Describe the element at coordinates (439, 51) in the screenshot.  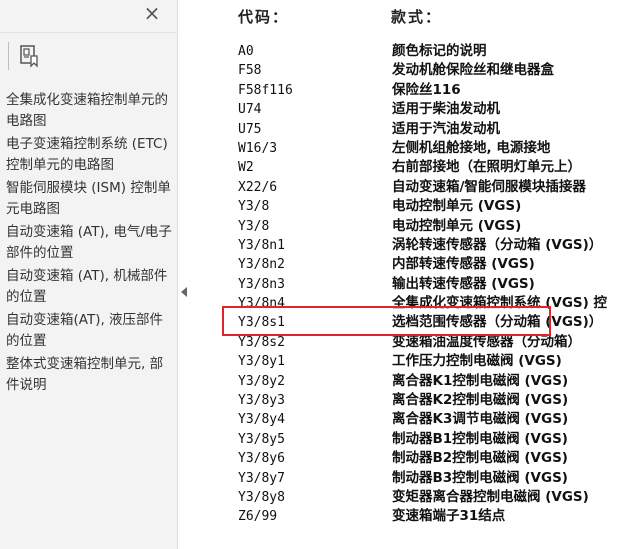
I see `component-description: 颜色标记的说明` at that location.